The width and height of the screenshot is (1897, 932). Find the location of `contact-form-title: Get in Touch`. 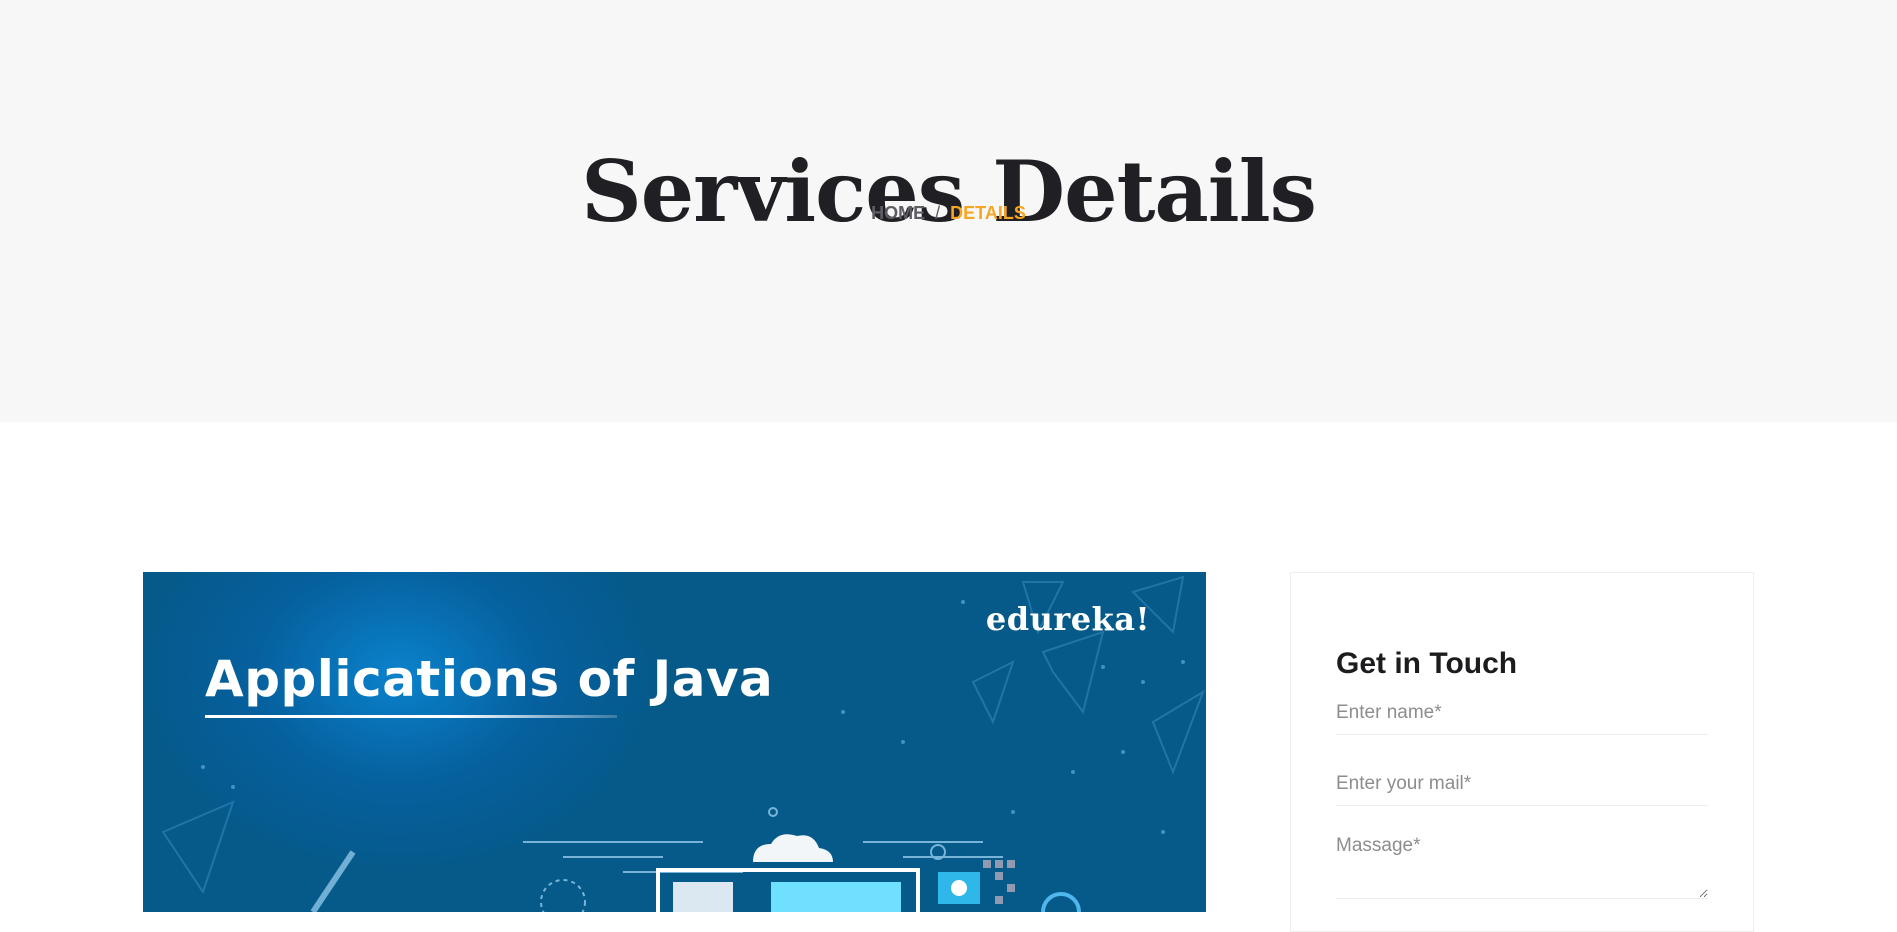

contact-form-title: Get in Touch is located at coordinates (1427, 663).